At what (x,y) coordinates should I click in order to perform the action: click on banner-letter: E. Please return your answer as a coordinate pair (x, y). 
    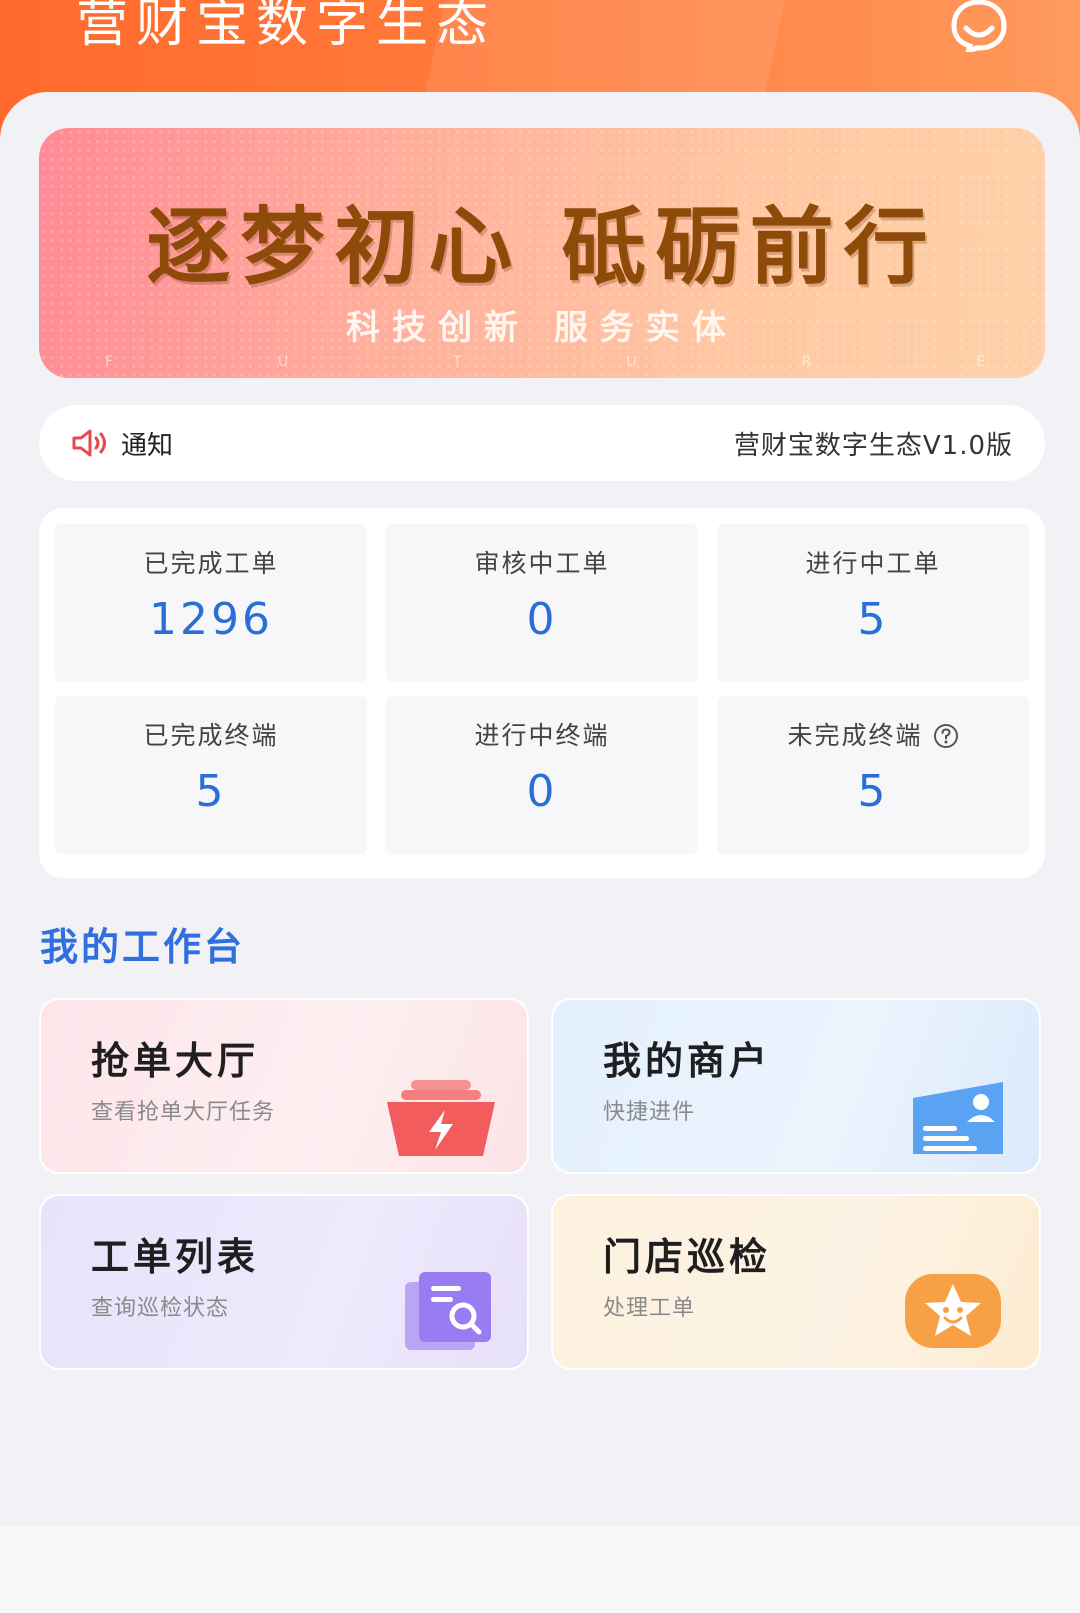
    Looking at the image, I should click on (980, 362).